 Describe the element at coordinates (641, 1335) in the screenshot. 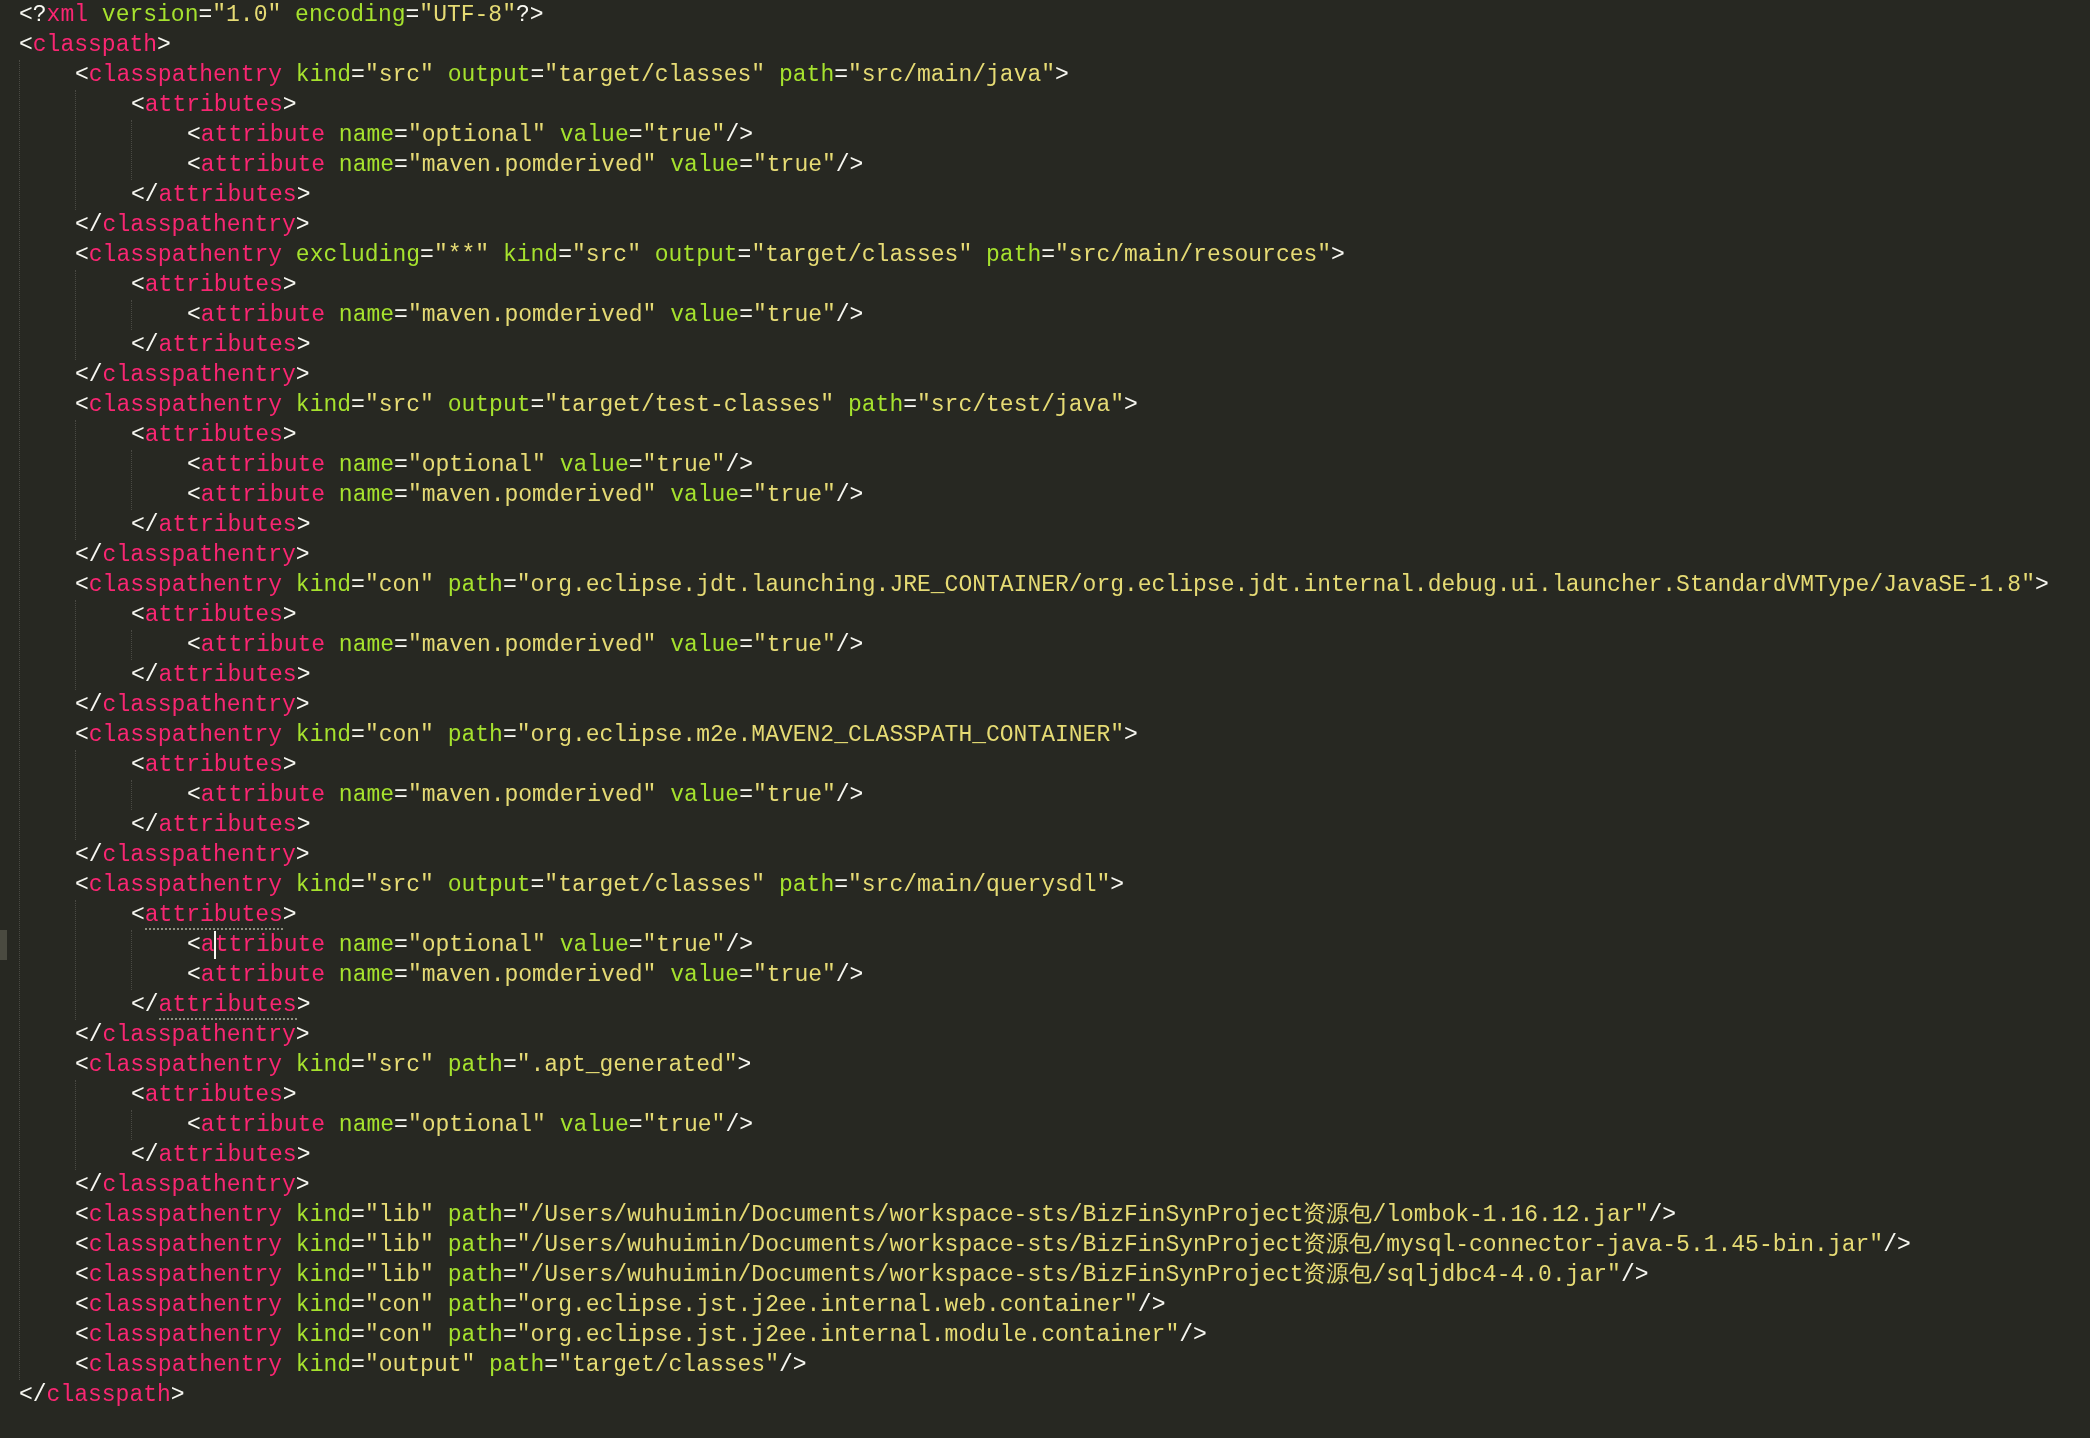

I see `code-line: <classpathentry kind="con" path="org.eclipse.jst.j2ee.internal.module.container"/>` at that location.